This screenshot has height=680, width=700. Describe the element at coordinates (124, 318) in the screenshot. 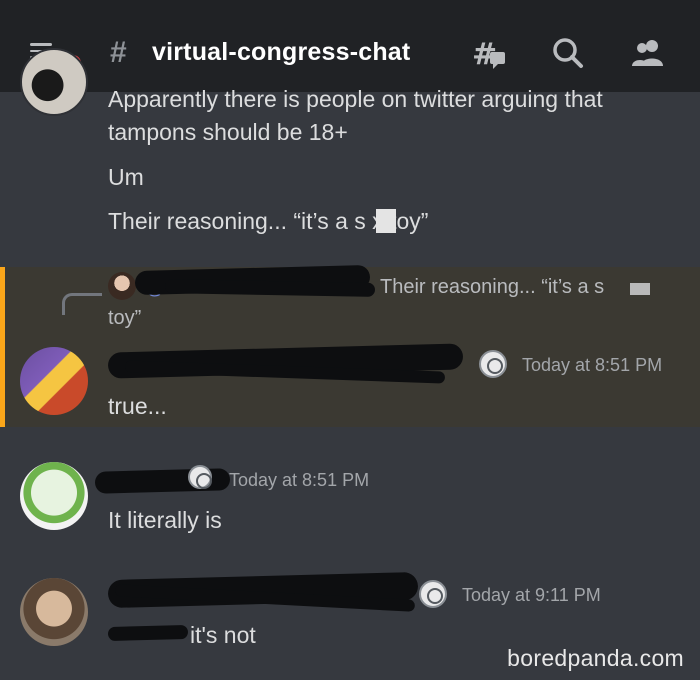

I see `reply-preview: toy”` at that location.